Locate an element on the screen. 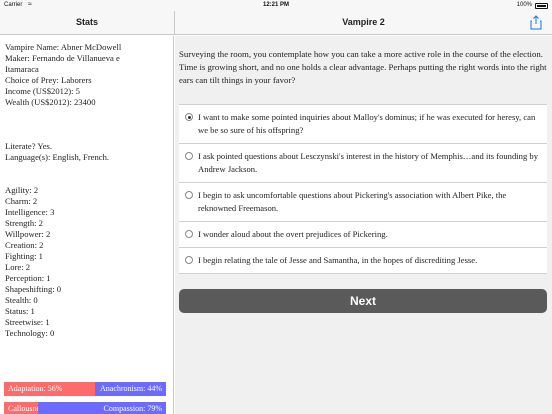 The height and width of the screenshot is (414, 552). stat-prey: Choice of Prey: Laborers is located at coordinates (48, 80).